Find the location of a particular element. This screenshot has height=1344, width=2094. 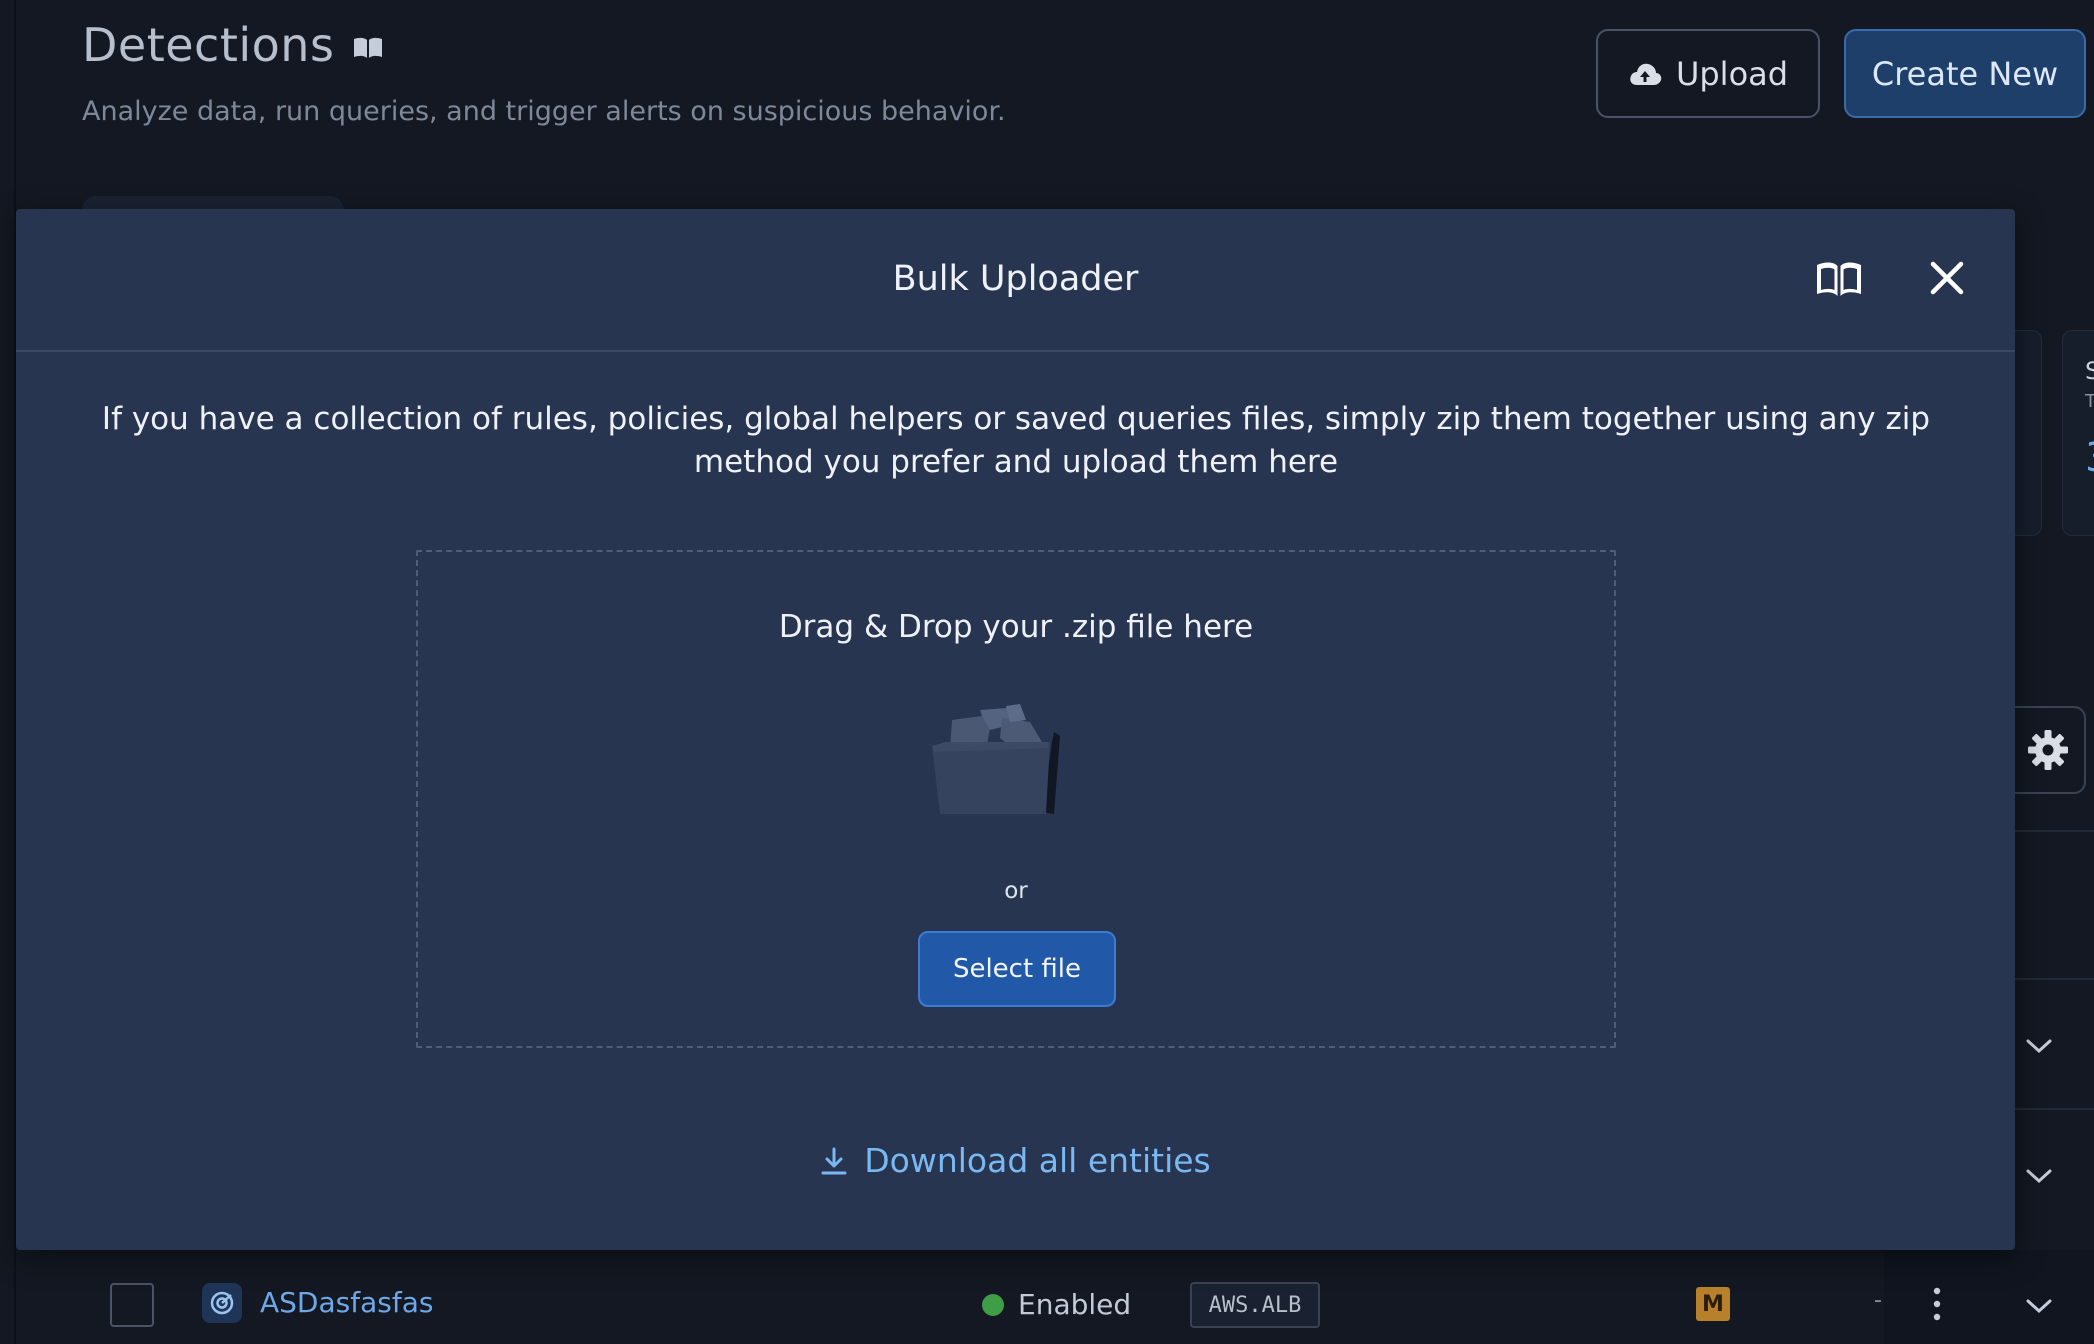

rule-icon is located at coordinates (222, 1303).